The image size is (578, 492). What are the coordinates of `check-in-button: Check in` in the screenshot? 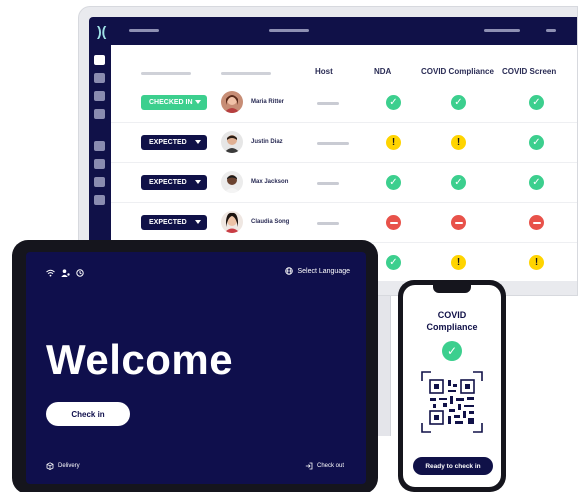 It's located at (88, 414).